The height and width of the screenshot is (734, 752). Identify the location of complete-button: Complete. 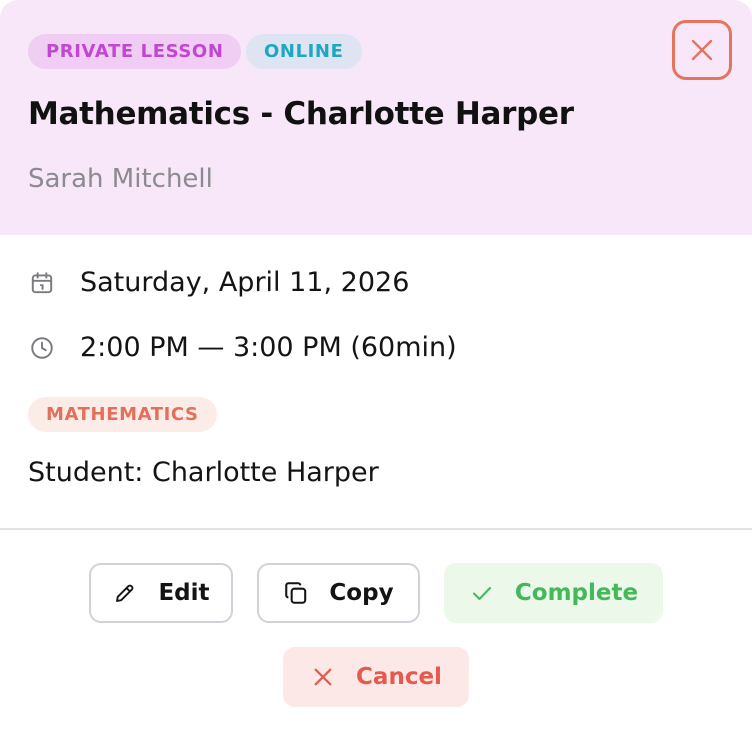
(553, 593).